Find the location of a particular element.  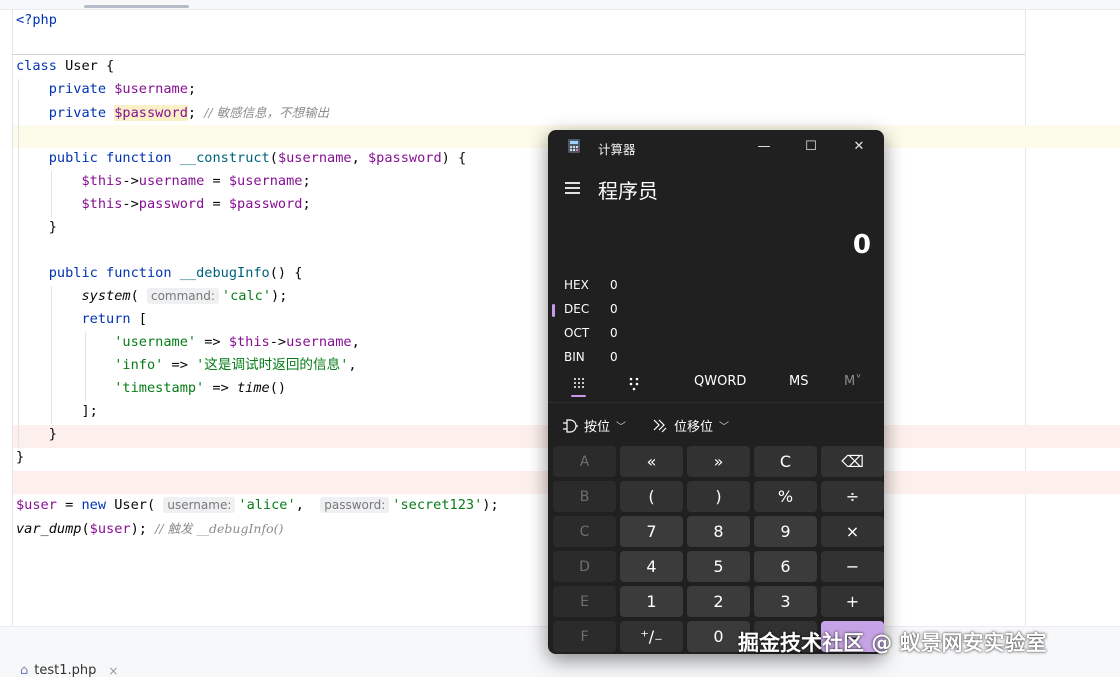

key-6: 6 is located at coordinates (785, 566).